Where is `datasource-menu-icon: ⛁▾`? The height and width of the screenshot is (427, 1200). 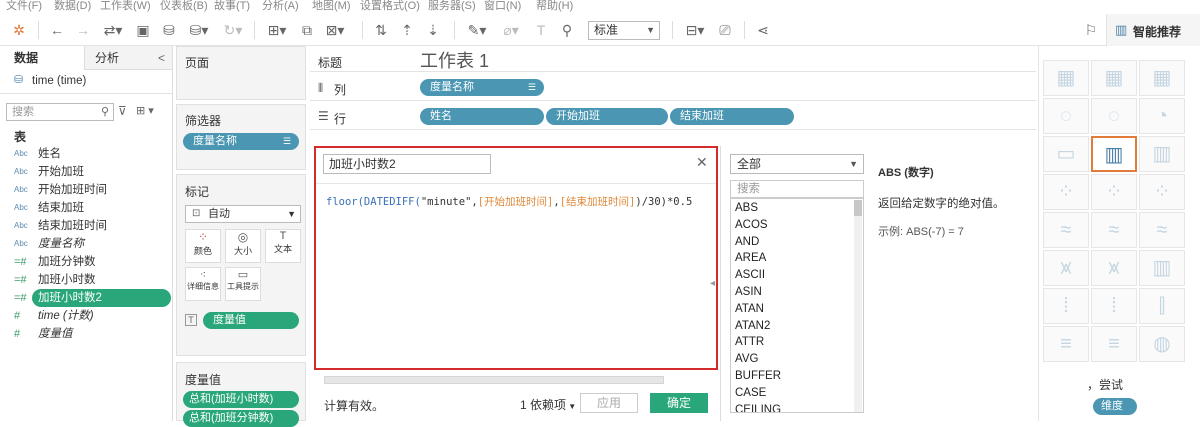
datasource-menu-icon: ⛁▾ is located at coordinates (199, 30).